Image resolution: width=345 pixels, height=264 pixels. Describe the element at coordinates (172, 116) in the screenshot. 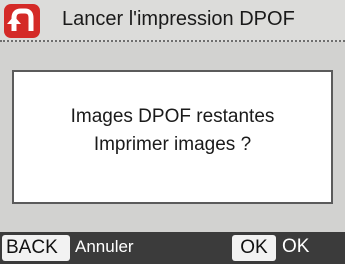

I see `dialog-message: Images DPOF restantes` at that location.